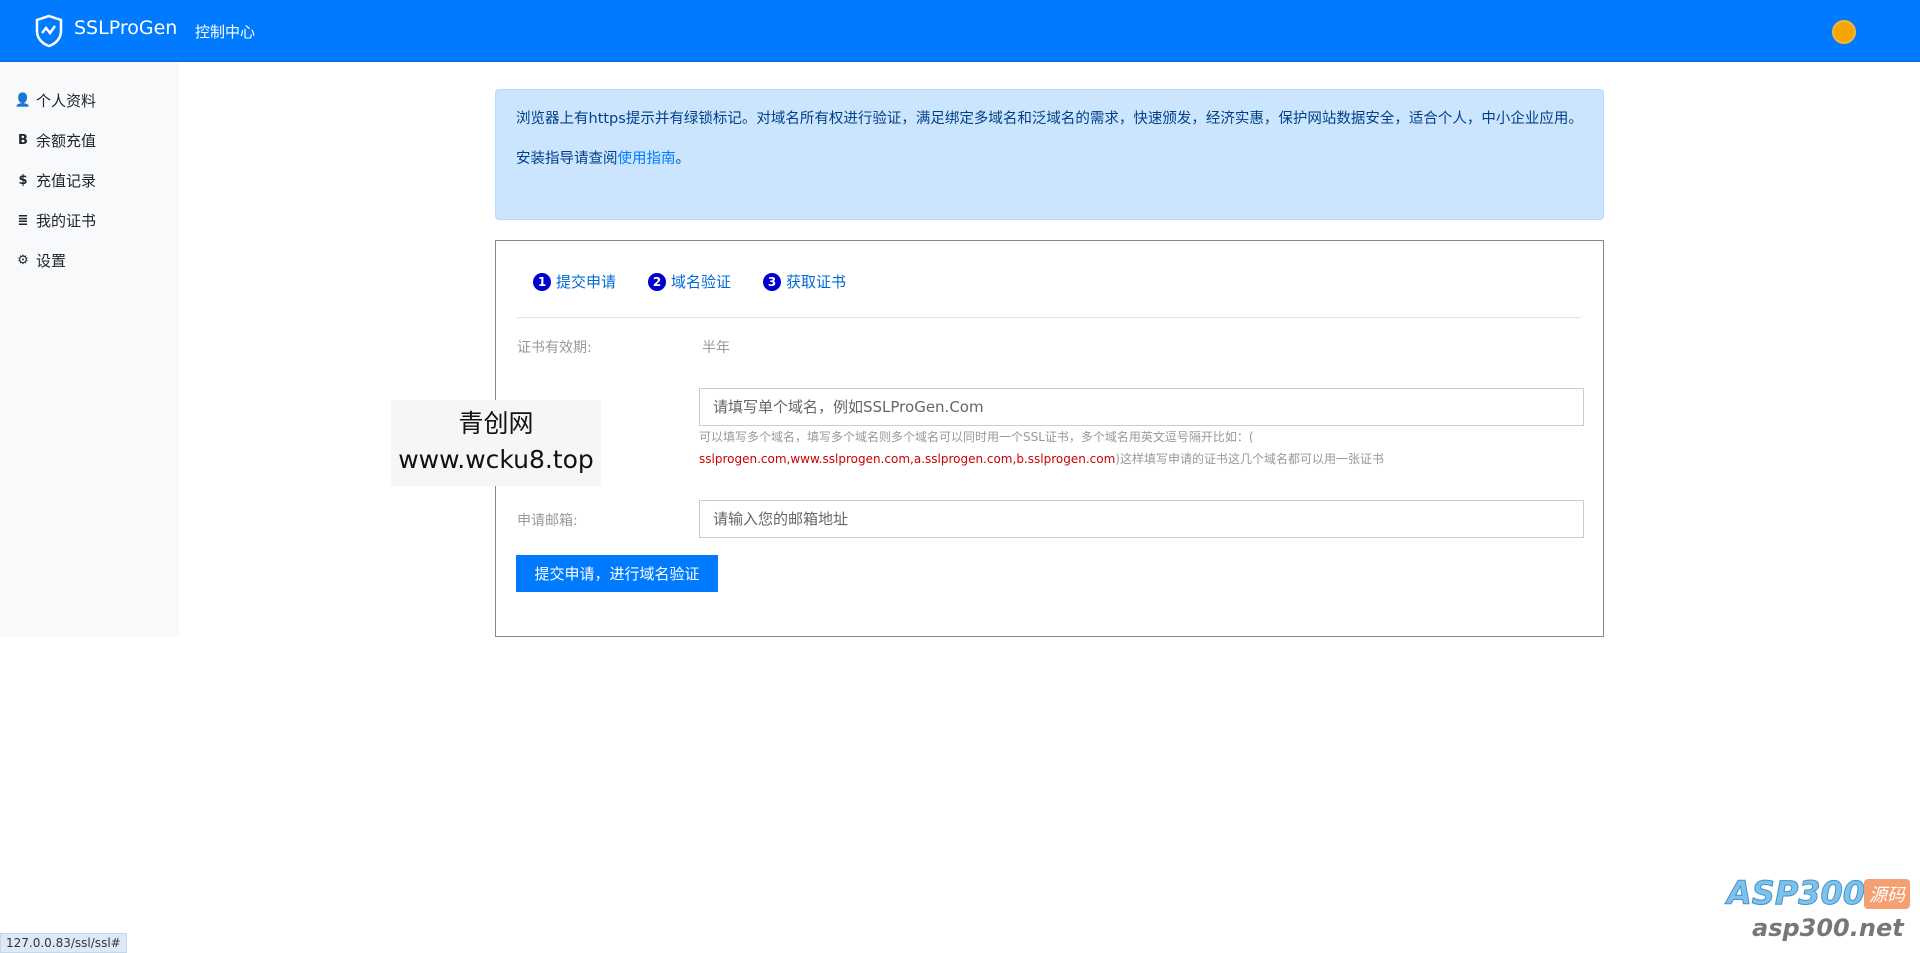 This screenshot has width=1920, height=953. Describe the element at coordinates (701, 282) in the screenshot. I see `step-label: 域名验证` at that location.